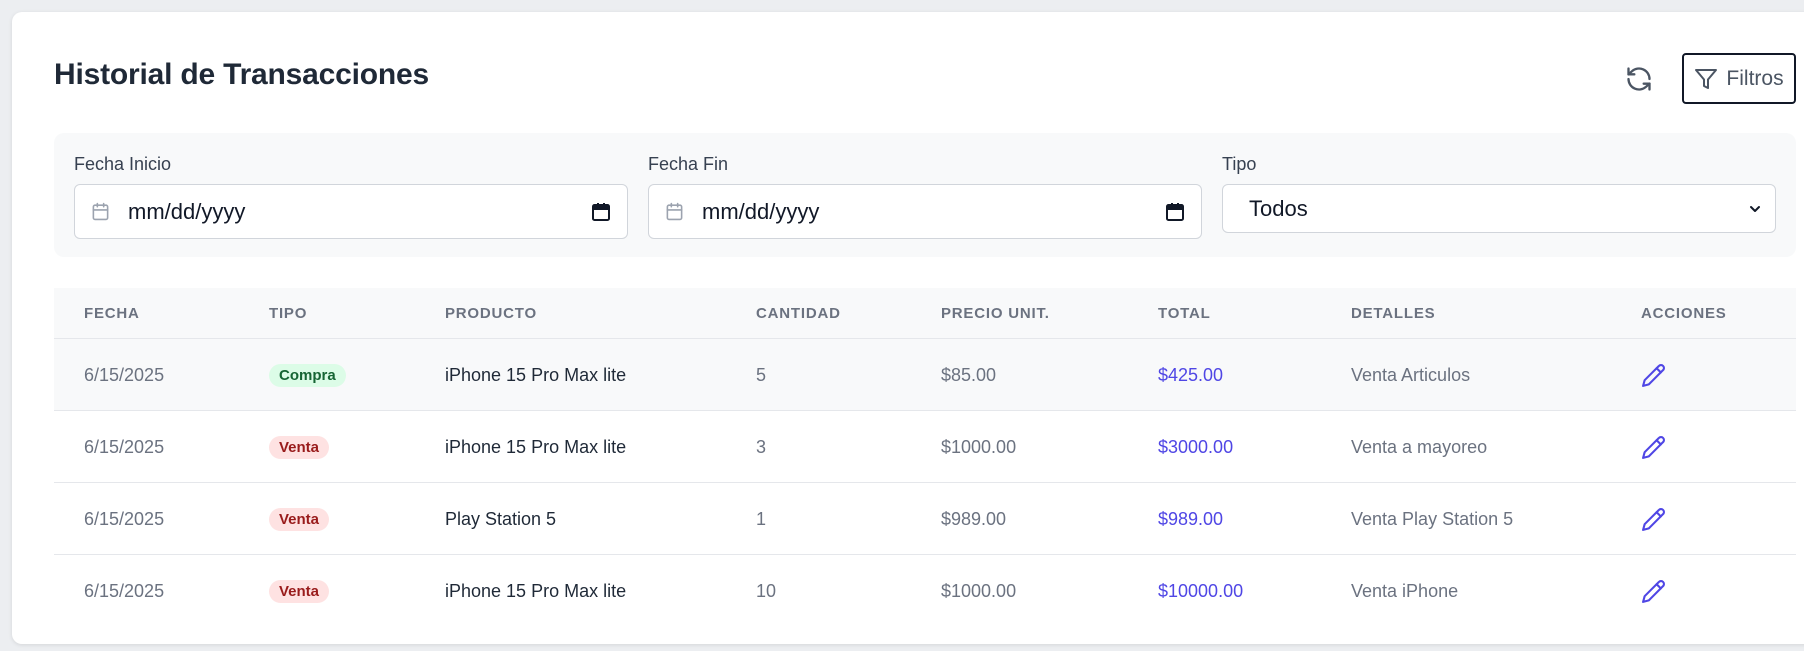 The width and height of the screenshot is (1804, 651). I want to click on start-date-label: Fecha Inicio, so click(123, 164).